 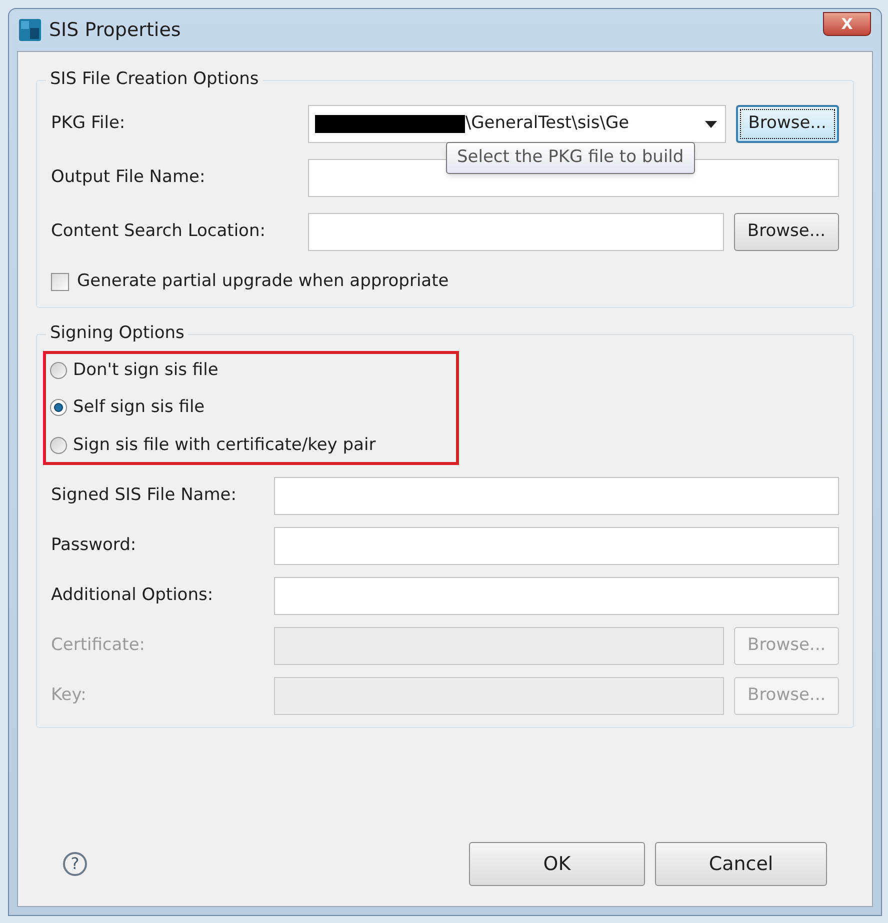 What do you see at coordinates (75, 864) in the screenshot?
I see `help-icon: ?` at bounding box center [75, 864].